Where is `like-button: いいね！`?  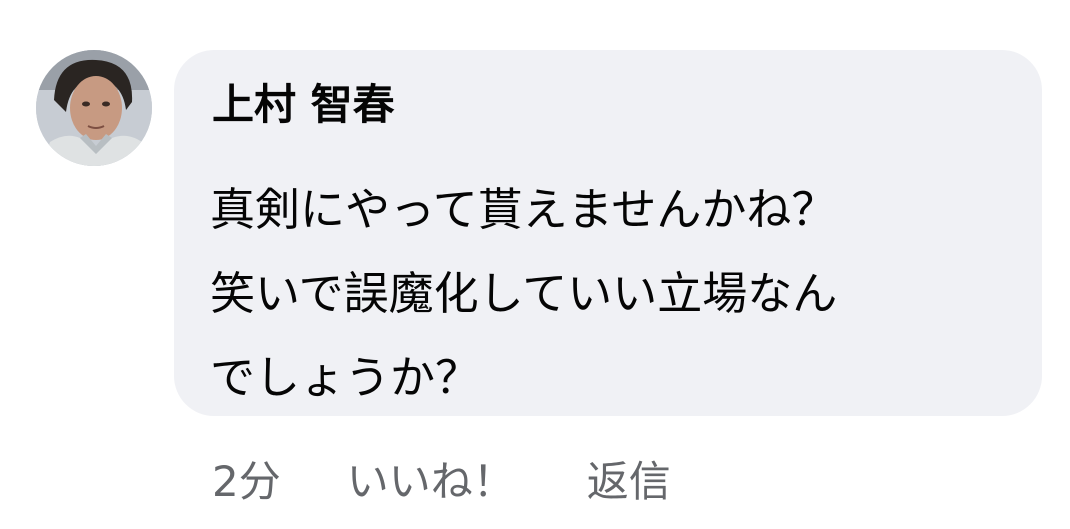 like-button: いいね！ is located at coordinates (431, 478).